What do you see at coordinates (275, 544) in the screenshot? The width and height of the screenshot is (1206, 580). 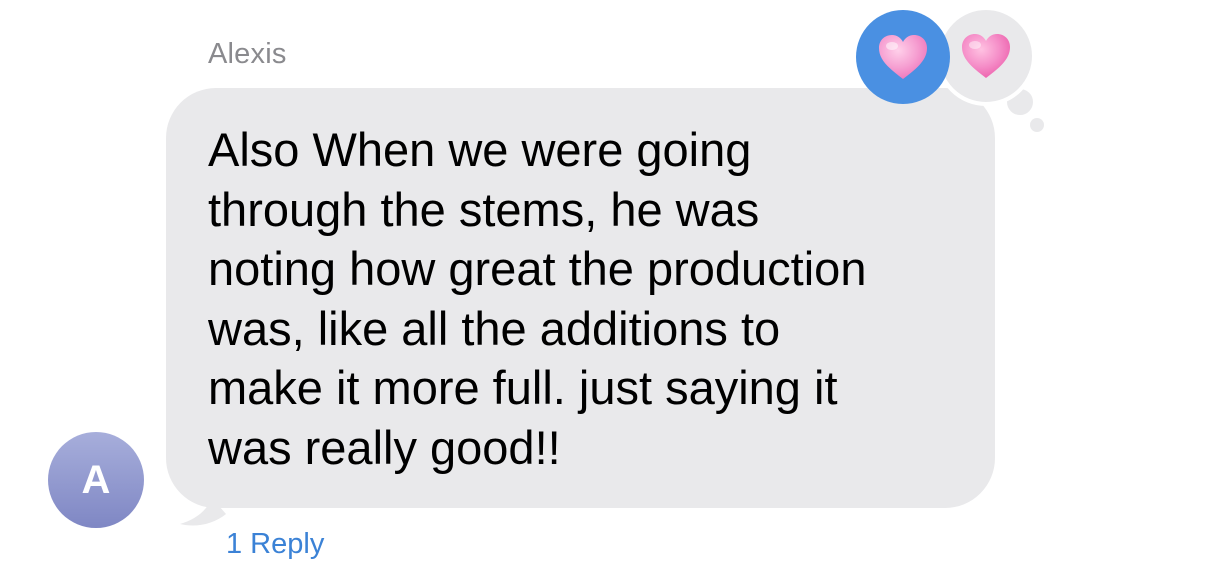 I see `reply-link: 1 Reply` at bounding box center [275, 544].